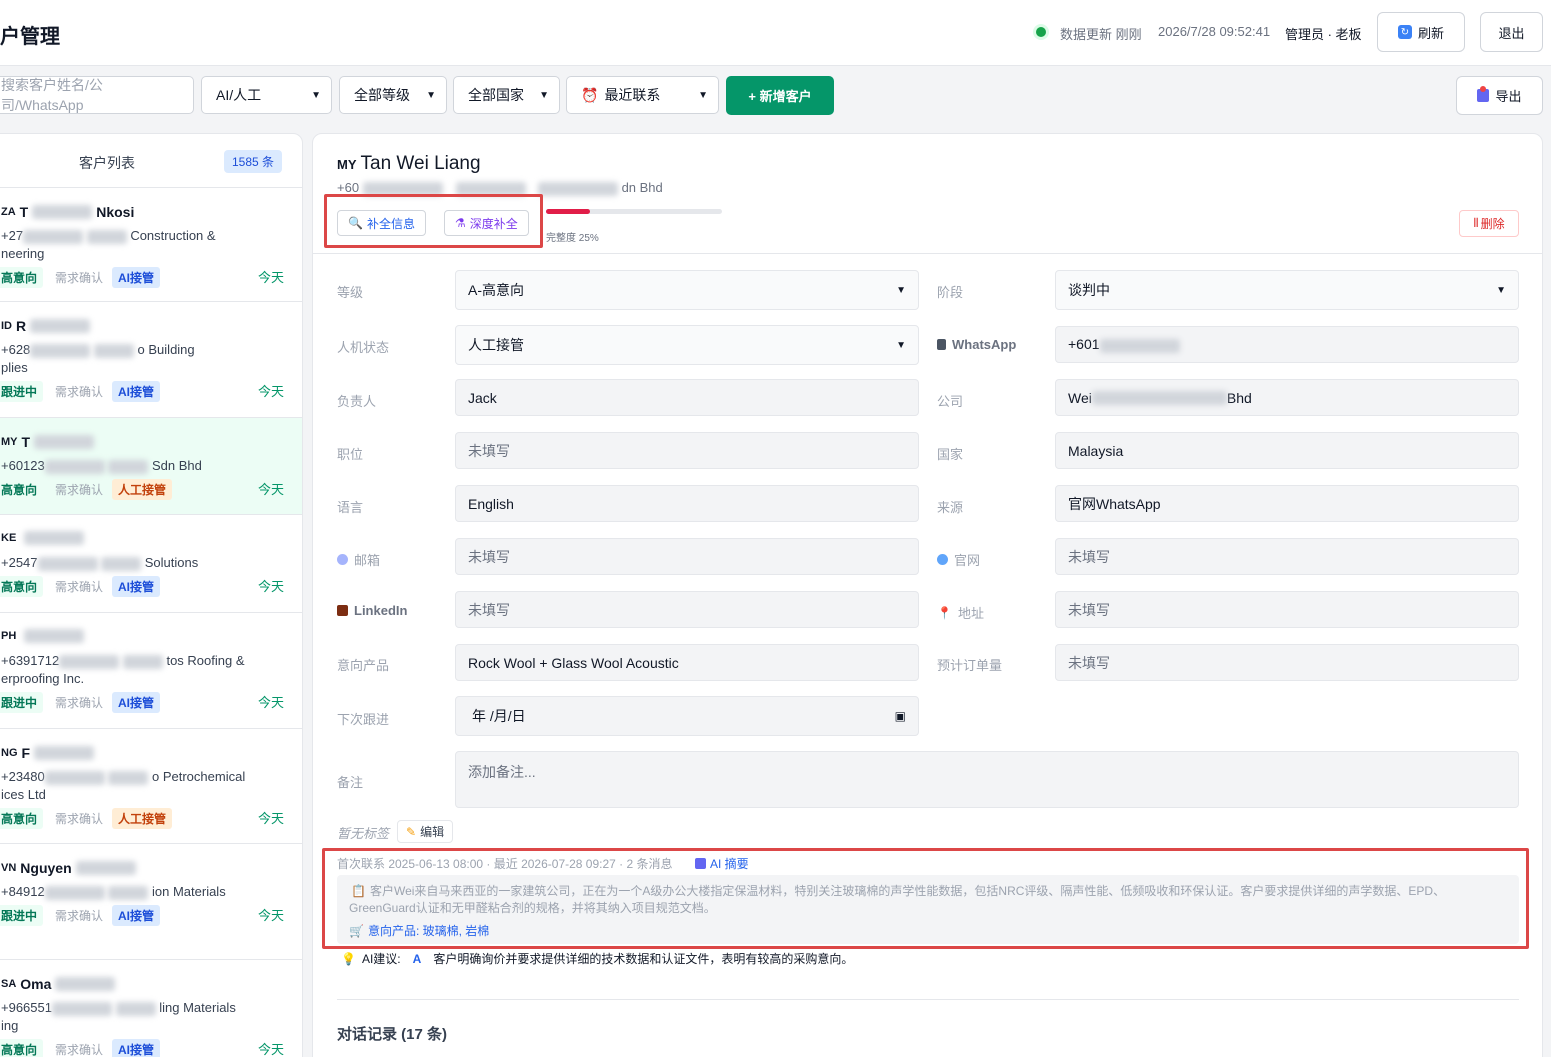 The image size is (1551, 1057). What do you see at coordinates (342, 559) in the screenshot?
I see `email-icon` at bounding box center [342, 559].